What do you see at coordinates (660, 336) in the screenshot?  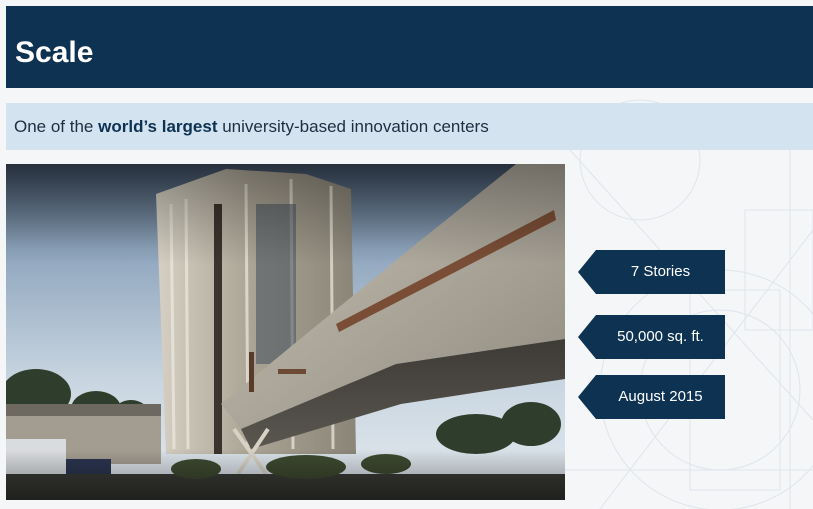 I see `stat-label: 50,000 sq. ft.` at bounding box center [660, 336].